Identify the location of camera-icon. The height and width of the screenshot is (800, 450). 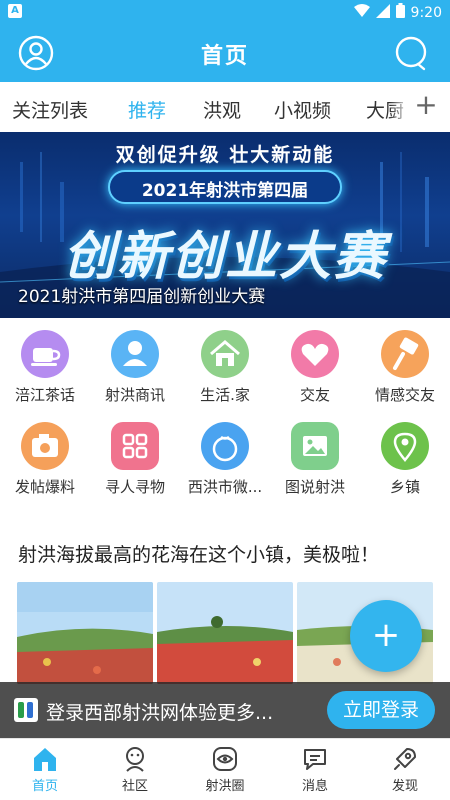
(45, 446).